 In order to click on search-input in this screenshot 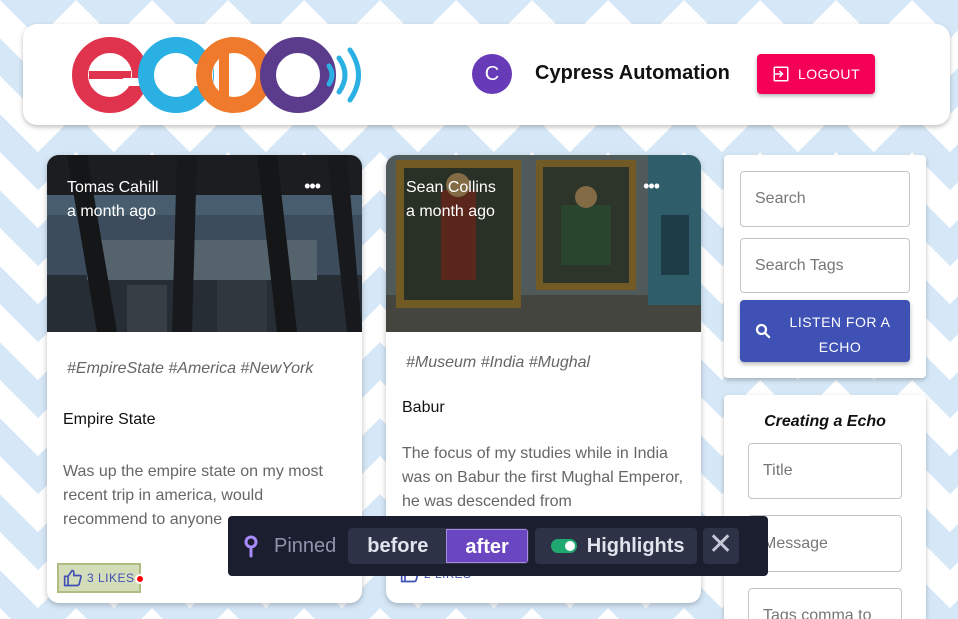, I will do `click(825, 199)`.